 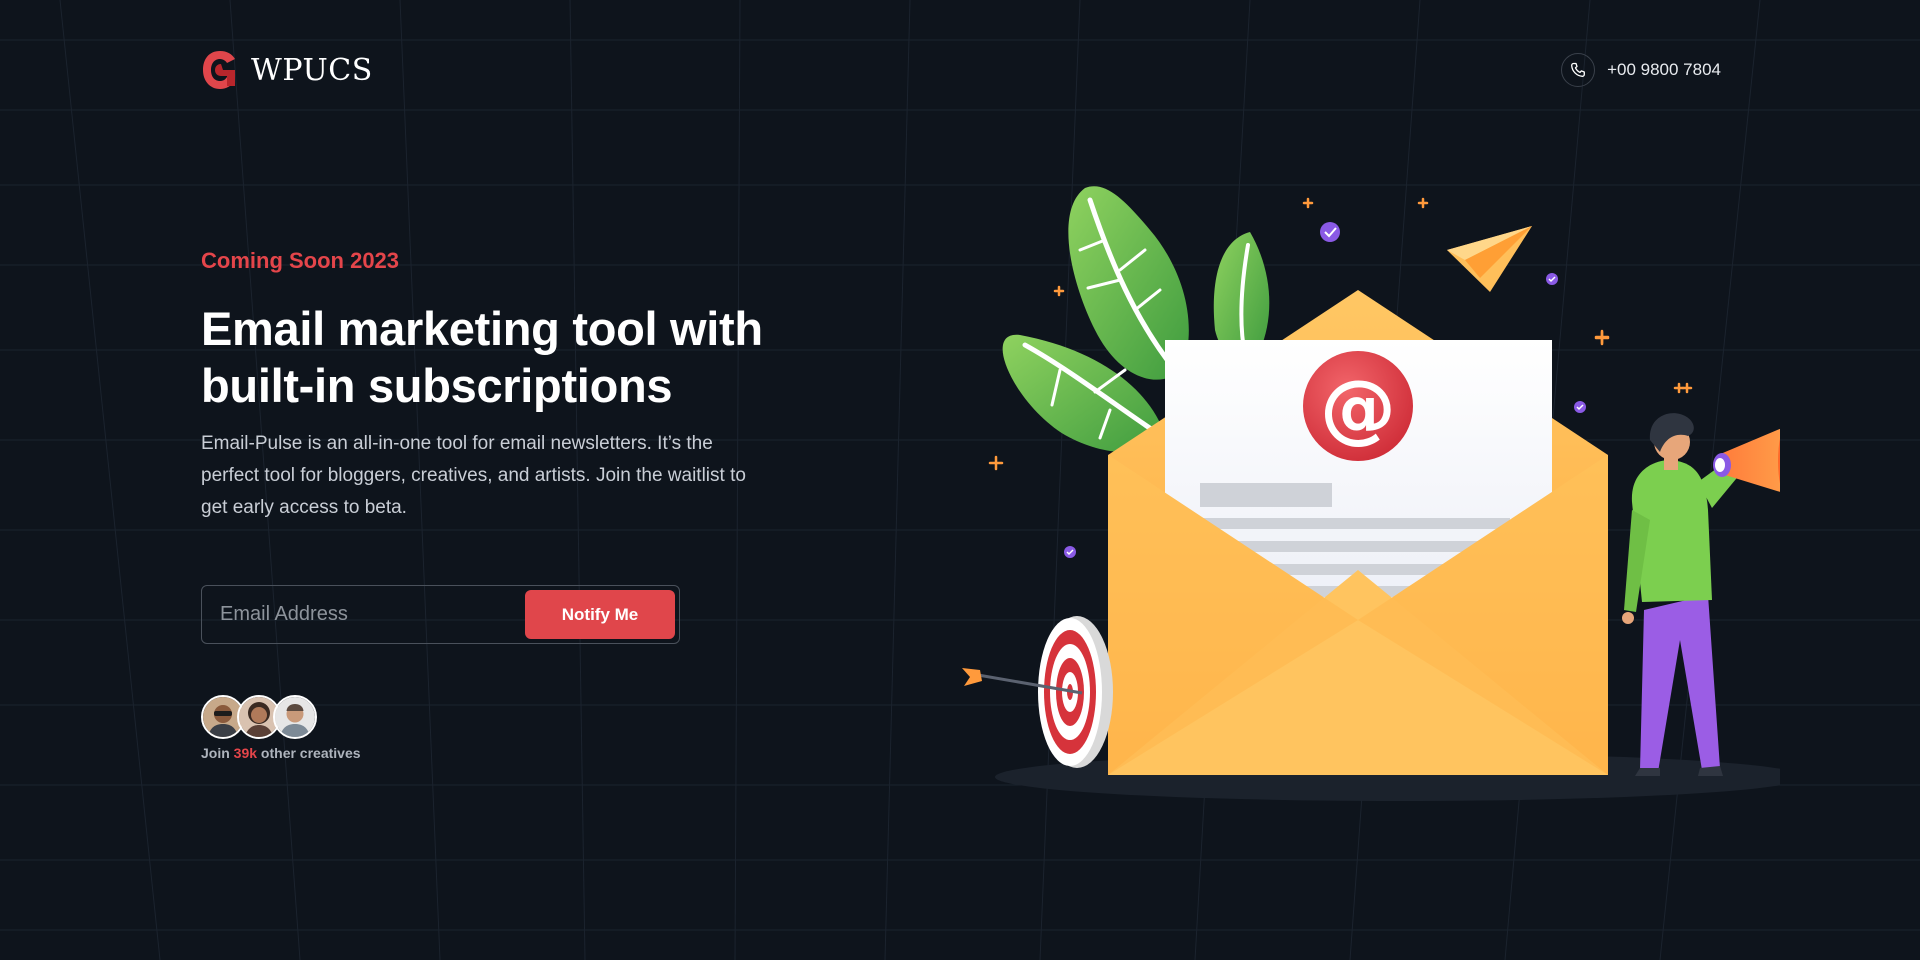 What do you see at coordinates (482, 328) in the screenshot?
I see `title-line-1: Email marketing tool with` at bounding box center [482, 328].